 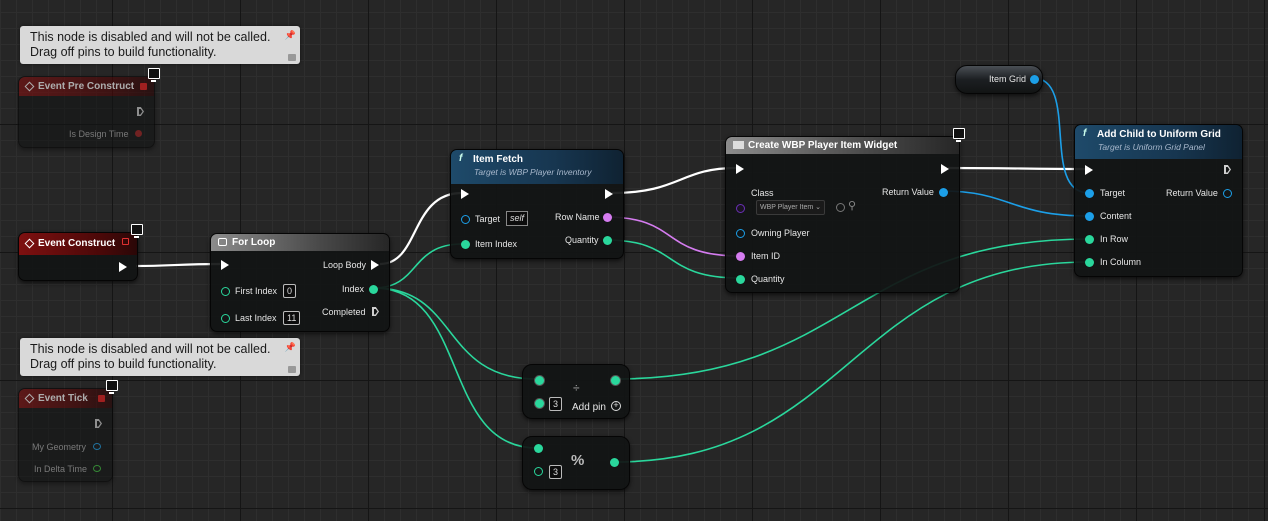 What do you see at coordinates (290, 291) in the screenshot?
I see `first-index-input: 0` at bounding box center [290, 291].